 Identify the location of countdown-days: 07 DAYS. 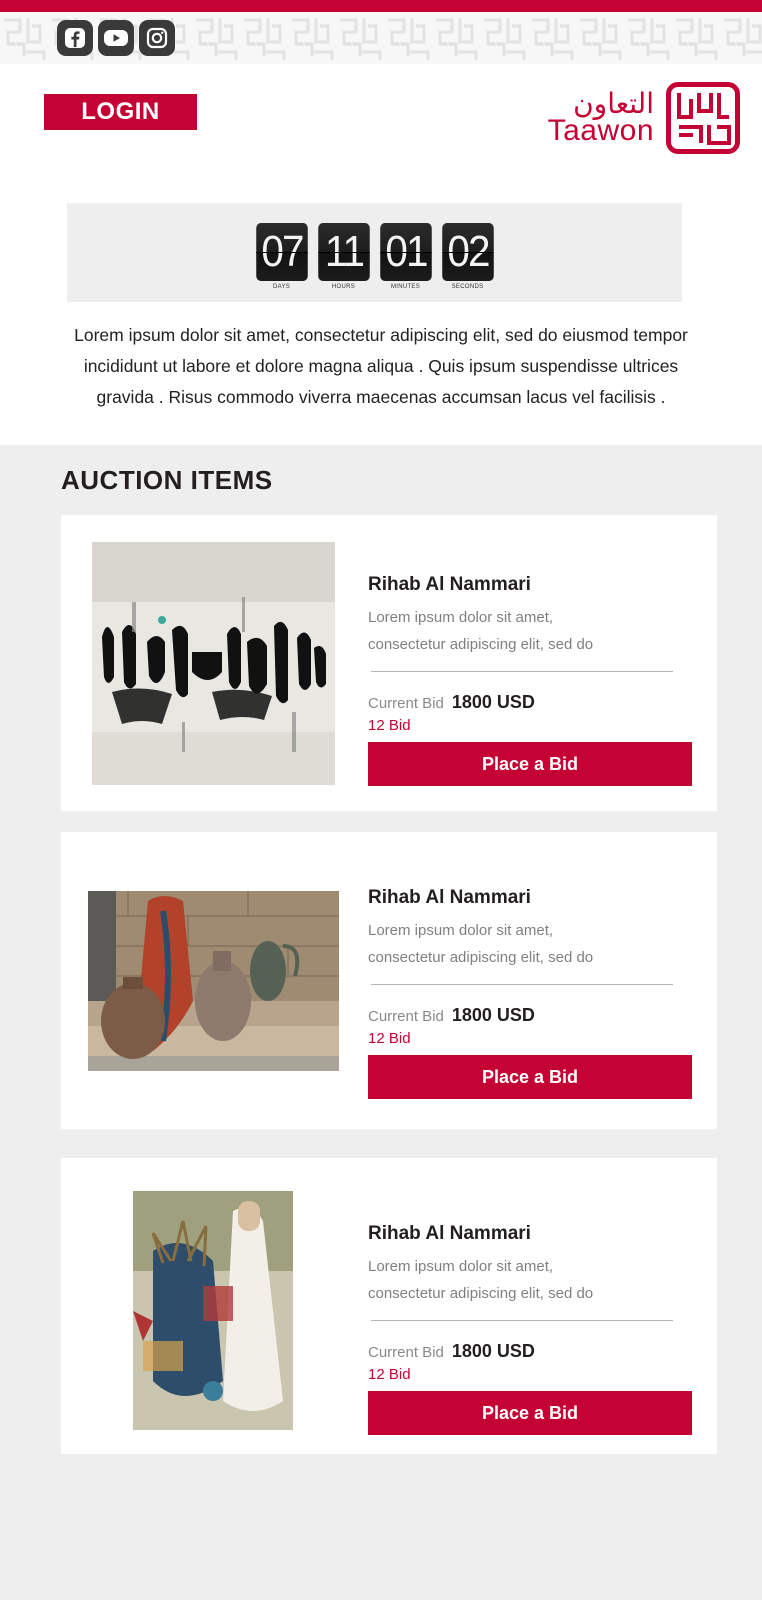
(282, 262).